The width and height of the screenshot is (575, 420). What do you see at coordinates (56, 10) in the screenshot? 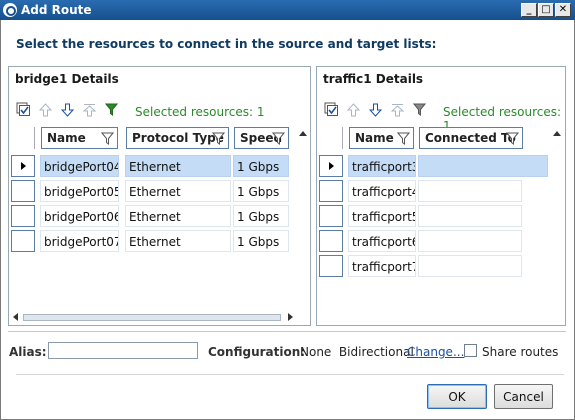
I see `window-title: Add Route` at bounding box center [56, 10].